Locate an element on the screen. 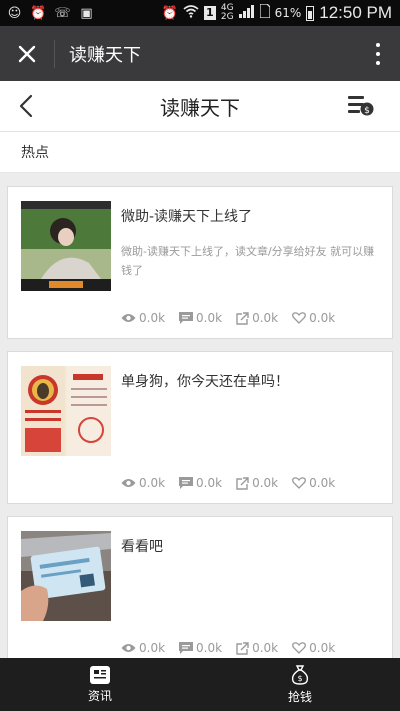 Image resolution: width=400 pixels, height=711 pixels. battery-icon is located at coordinates (310, 13).